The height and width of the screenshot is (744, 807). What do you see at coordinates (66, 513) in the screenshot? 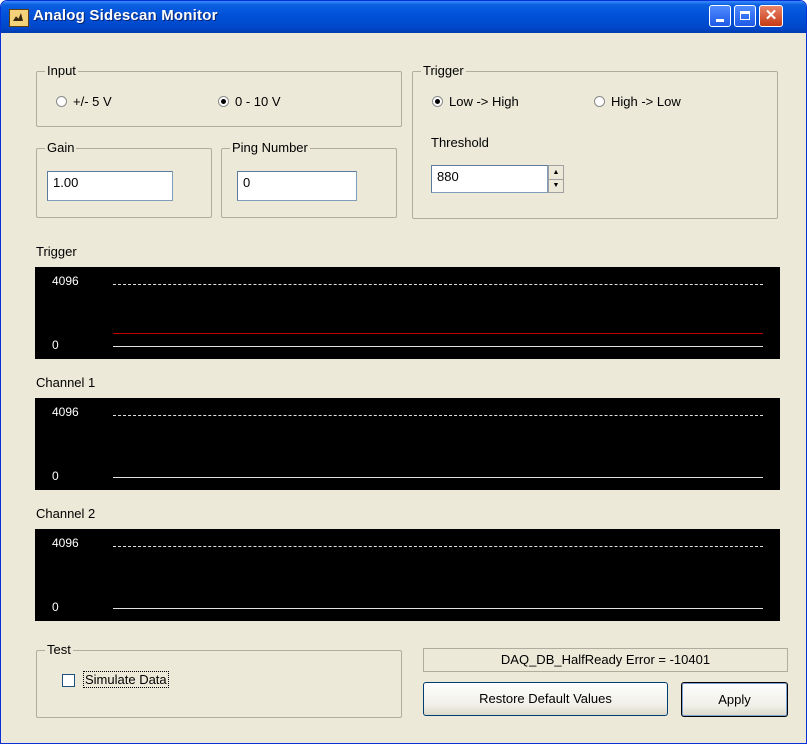
I see `channel2-plot-label: Channel 2` at bounding box center [66, 513].